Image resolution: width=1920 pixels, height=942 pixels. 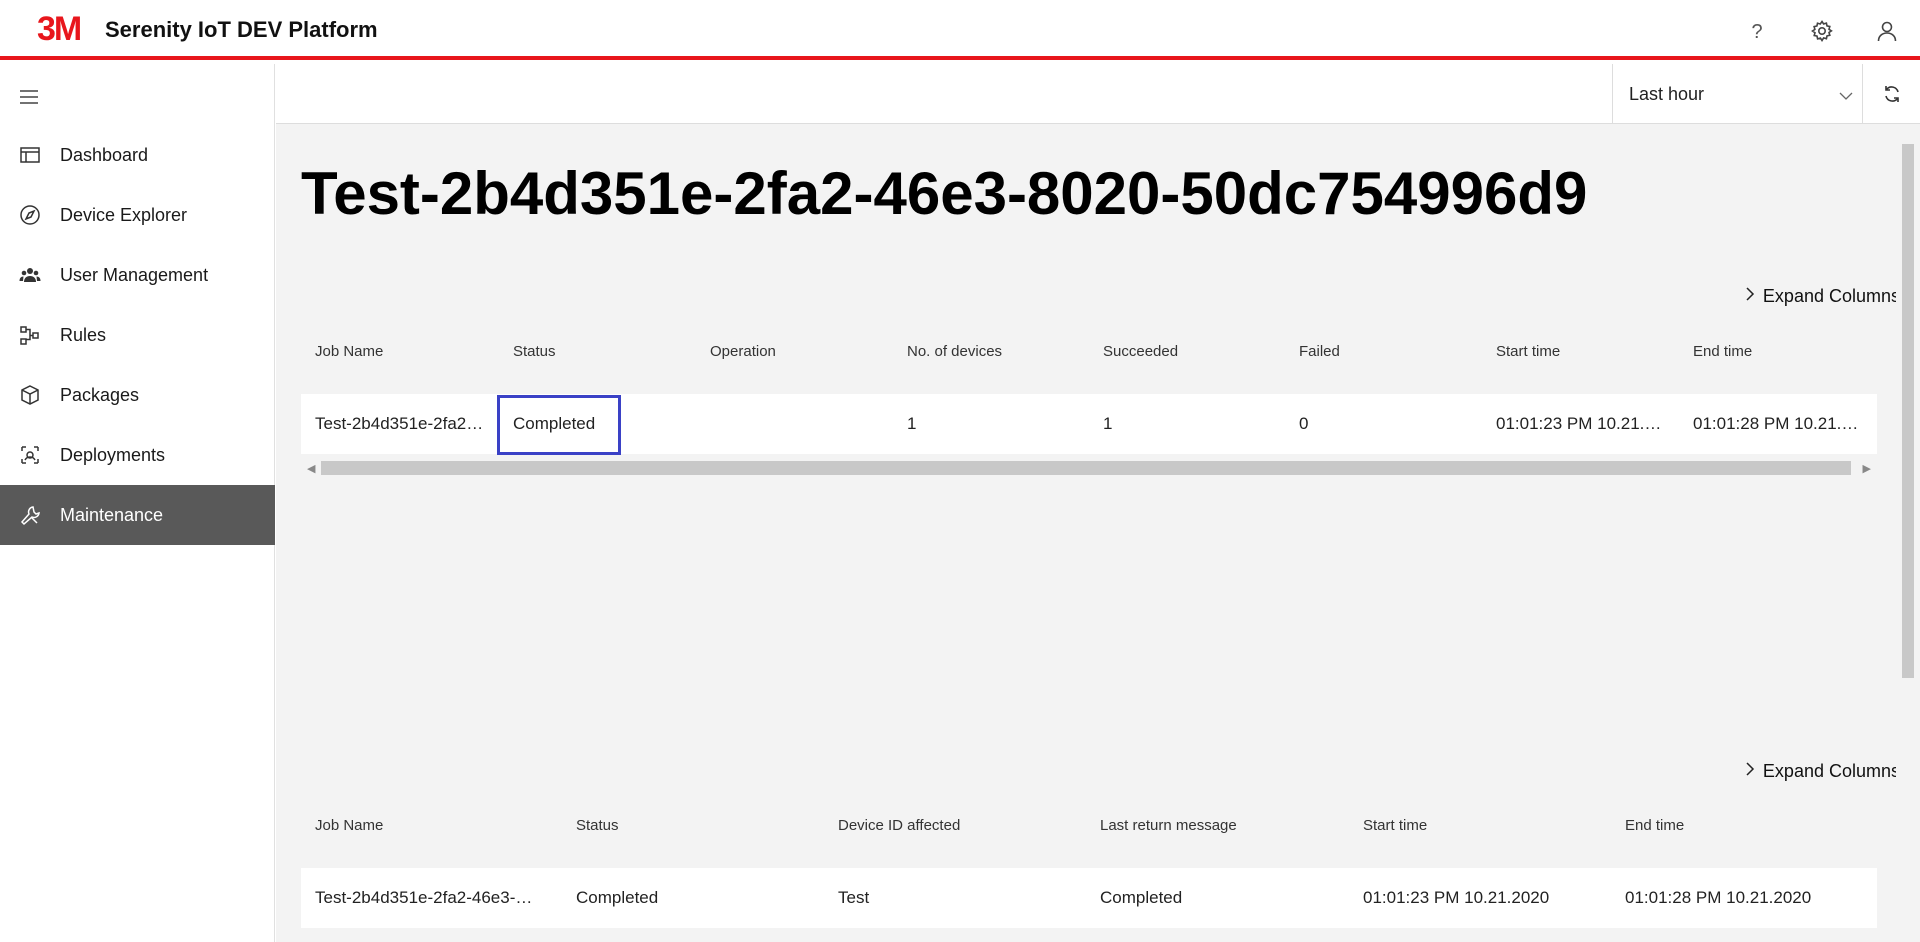 What do you see at coordinates (912, 423) in the screenshot?
I see `cell-device-count: 1` at bounding box center [912, 423].